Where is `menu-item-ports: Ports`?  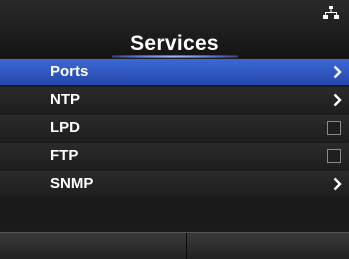 menu-item-ports: Ports is located at coordinates (174, 72).